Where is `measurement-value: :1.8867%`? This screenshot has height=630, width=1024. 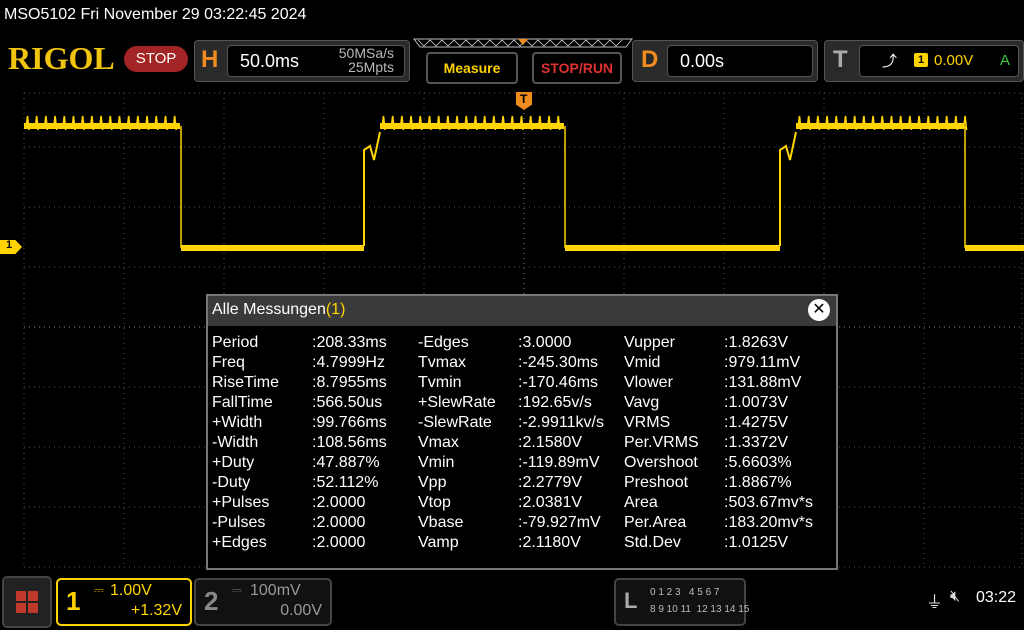 measurement-value: :1.8867% is located at coordinates (758, 482).